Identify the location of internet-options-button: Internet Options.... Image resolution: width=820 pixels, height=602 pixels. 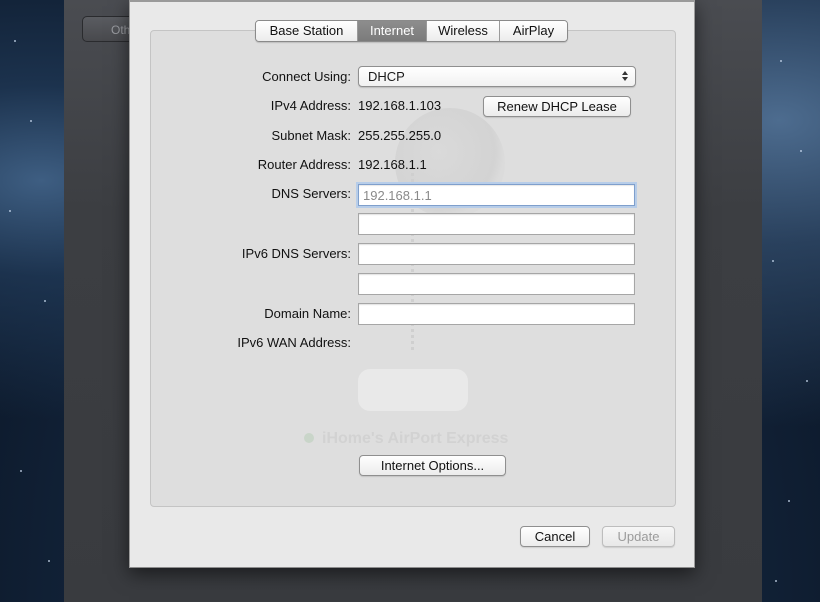
(432, 465).